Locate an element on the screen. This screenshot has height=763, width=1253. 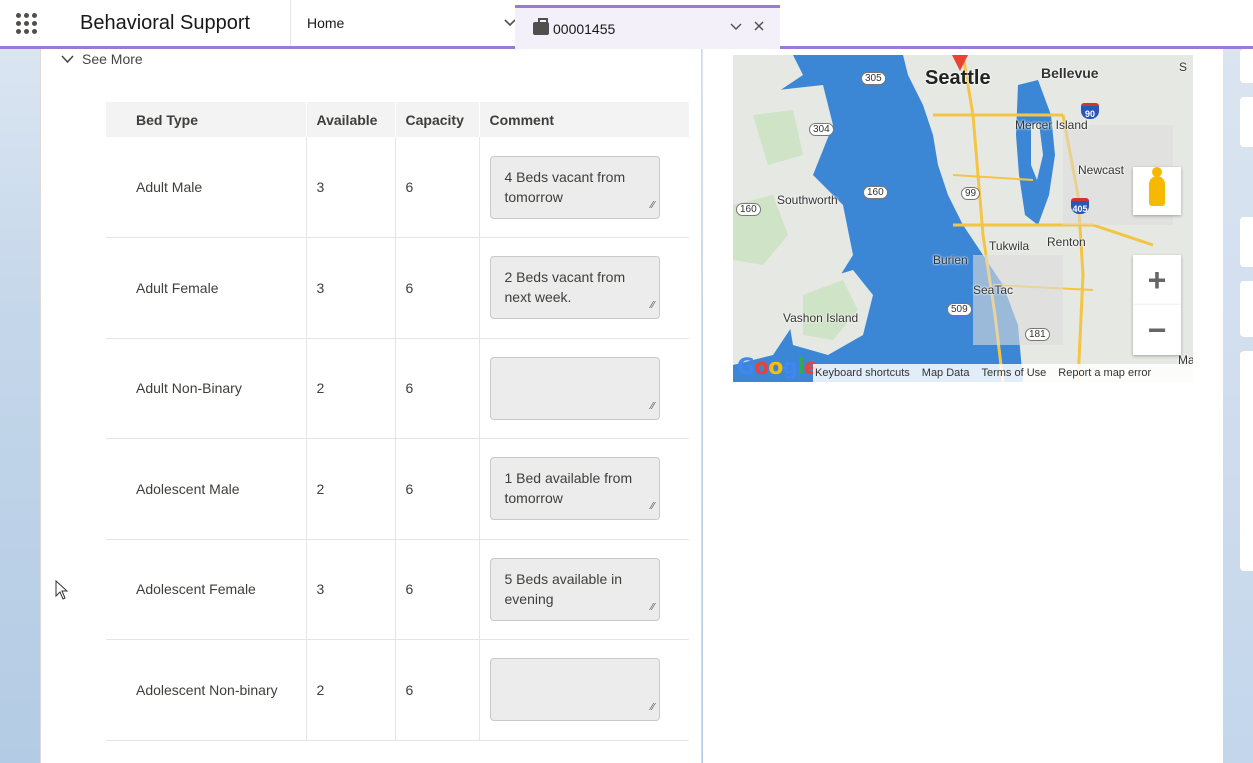
table-header-row: Bed Type Available Capacity Comment is located at coordinates (397, 119).